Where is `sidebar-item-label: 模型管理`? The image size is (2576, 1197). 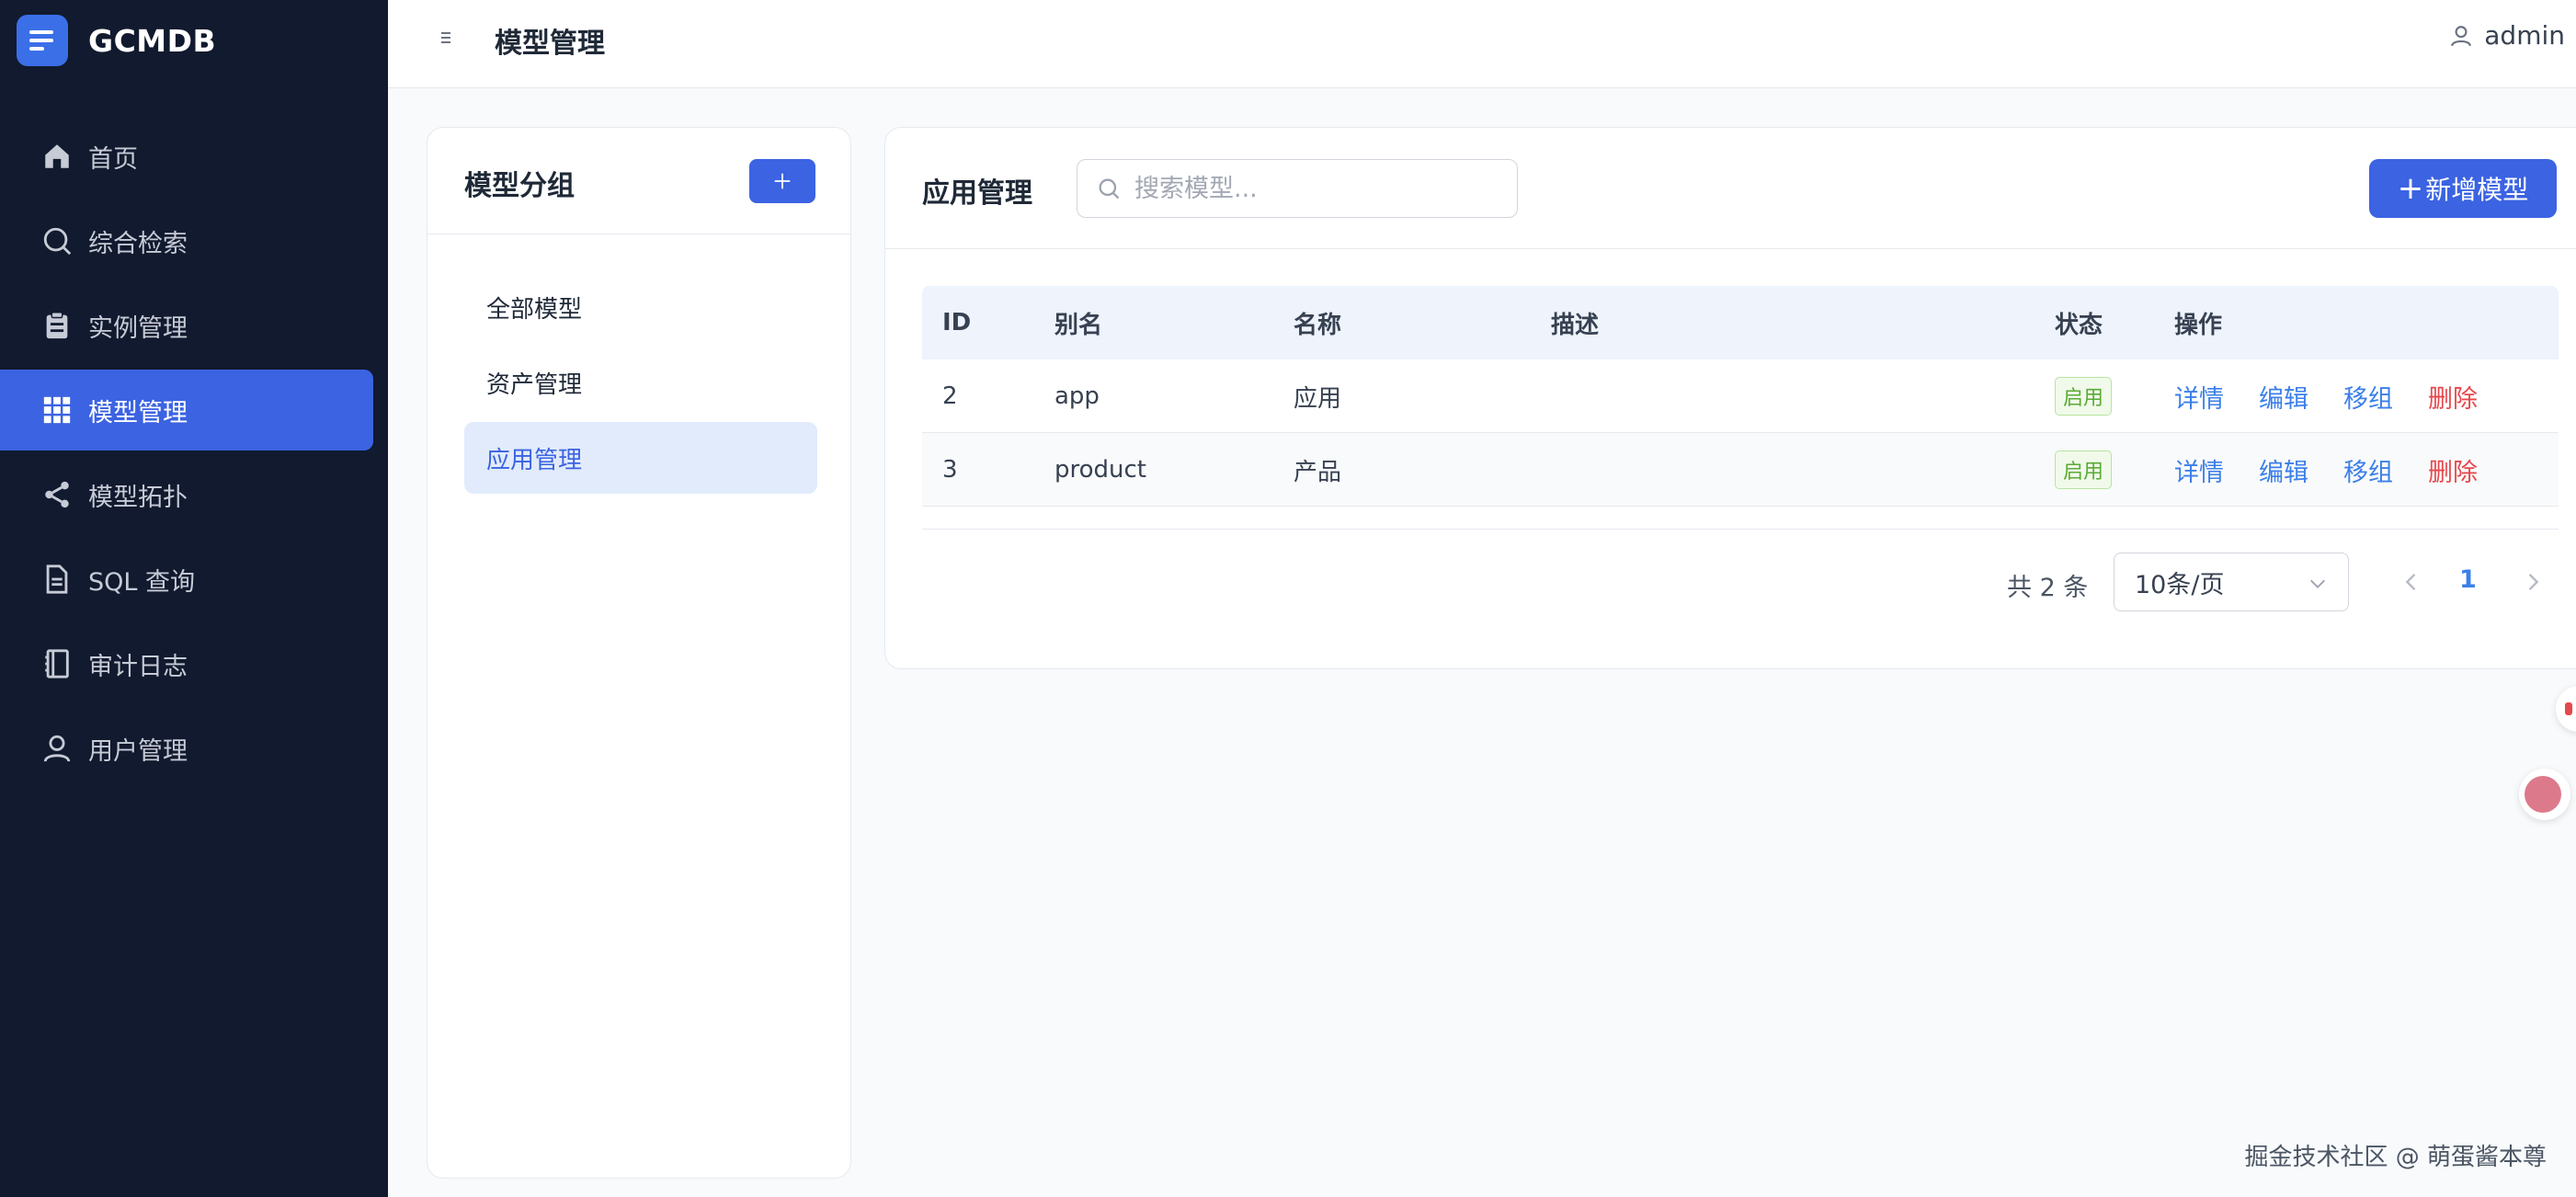 sidebar-item-label: 模型管理 is located at coordinates (138, 413).